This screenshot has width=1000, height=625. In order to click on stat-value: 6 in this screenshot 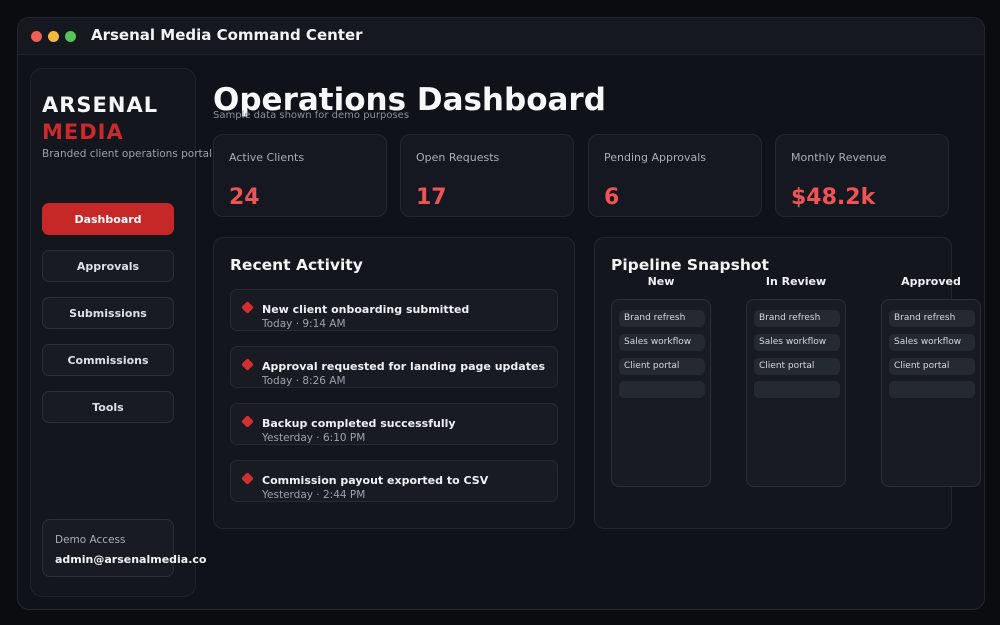, I will do `click(612, 197)`.